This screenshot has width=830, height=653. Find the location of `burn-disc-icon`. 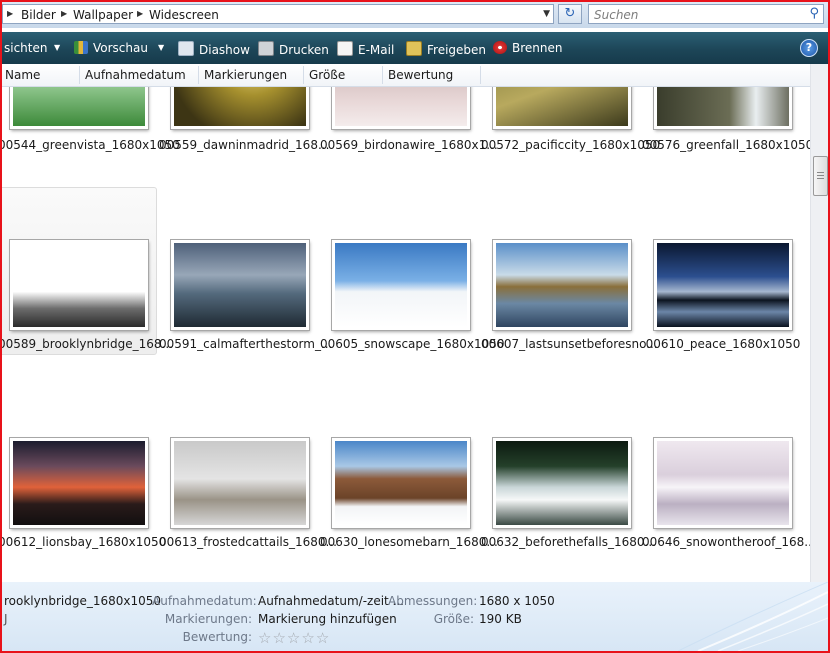

burn-disc-icon is located at coordinates (500, 47).